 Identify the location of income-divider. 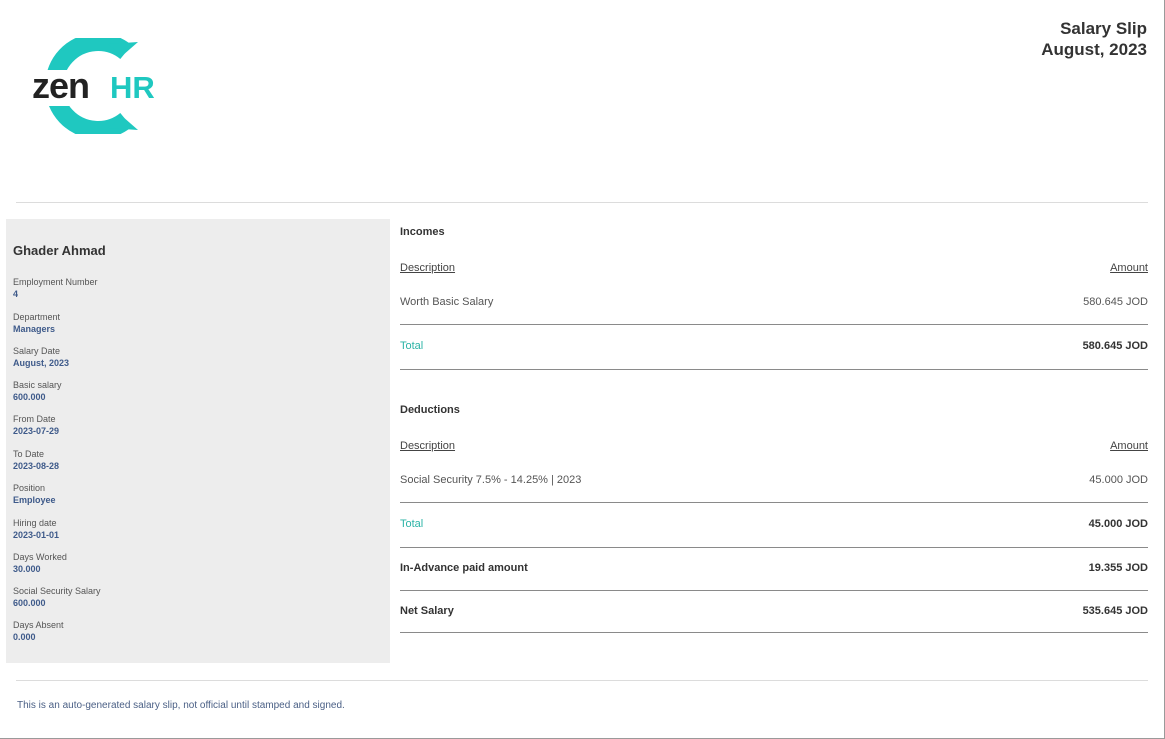
(774, 324).